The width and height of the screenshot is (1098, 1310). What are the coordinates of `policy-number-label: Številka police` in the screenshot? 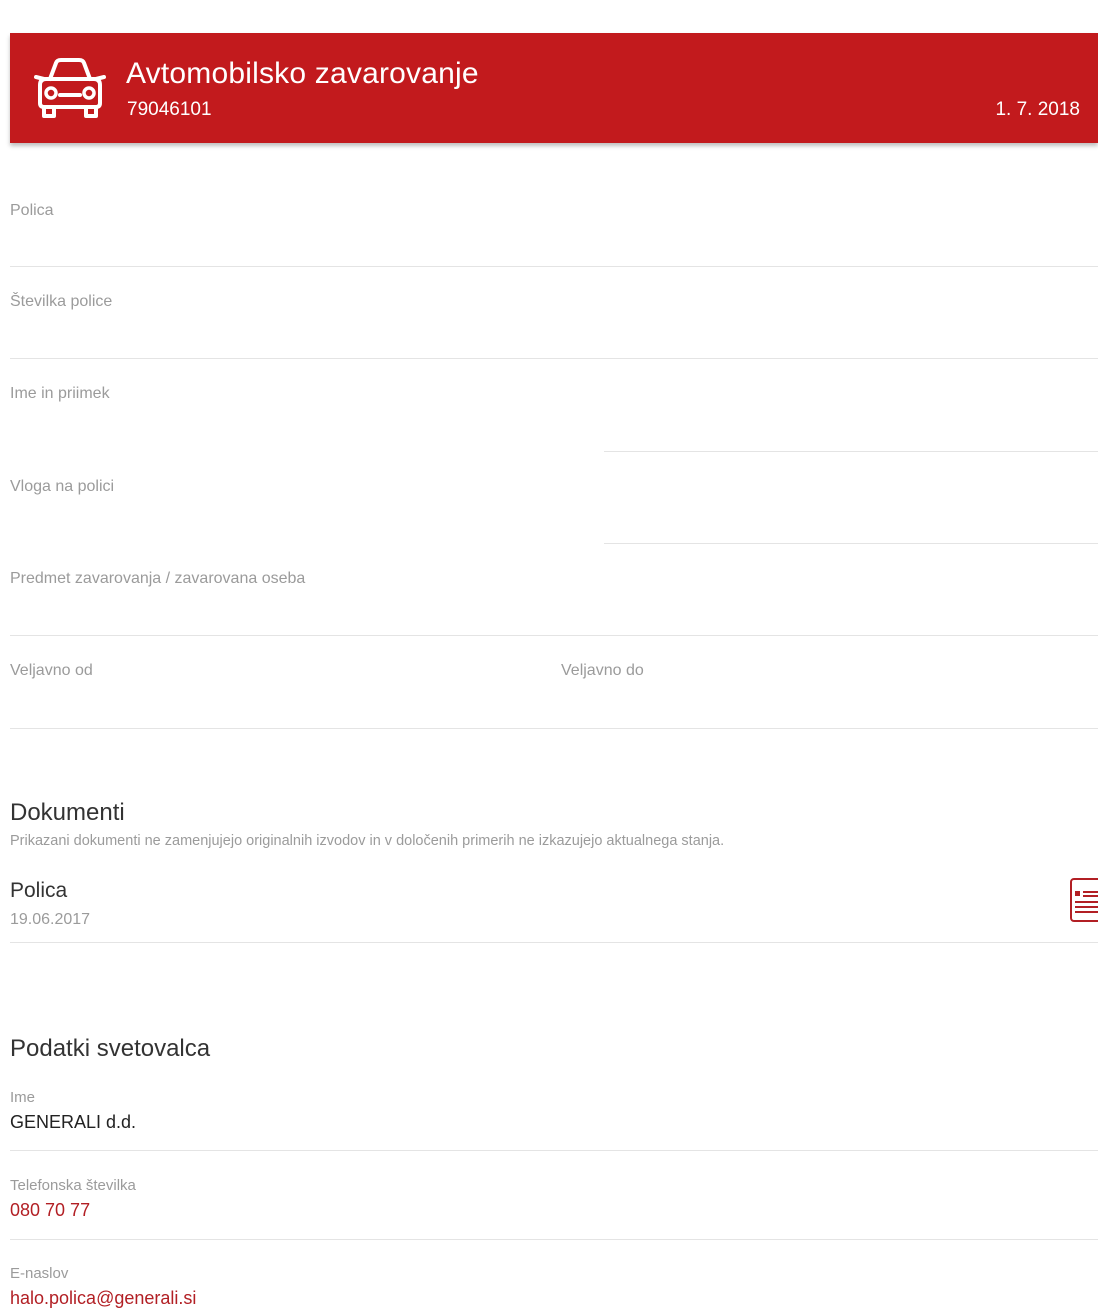 It's located at (61, 301).